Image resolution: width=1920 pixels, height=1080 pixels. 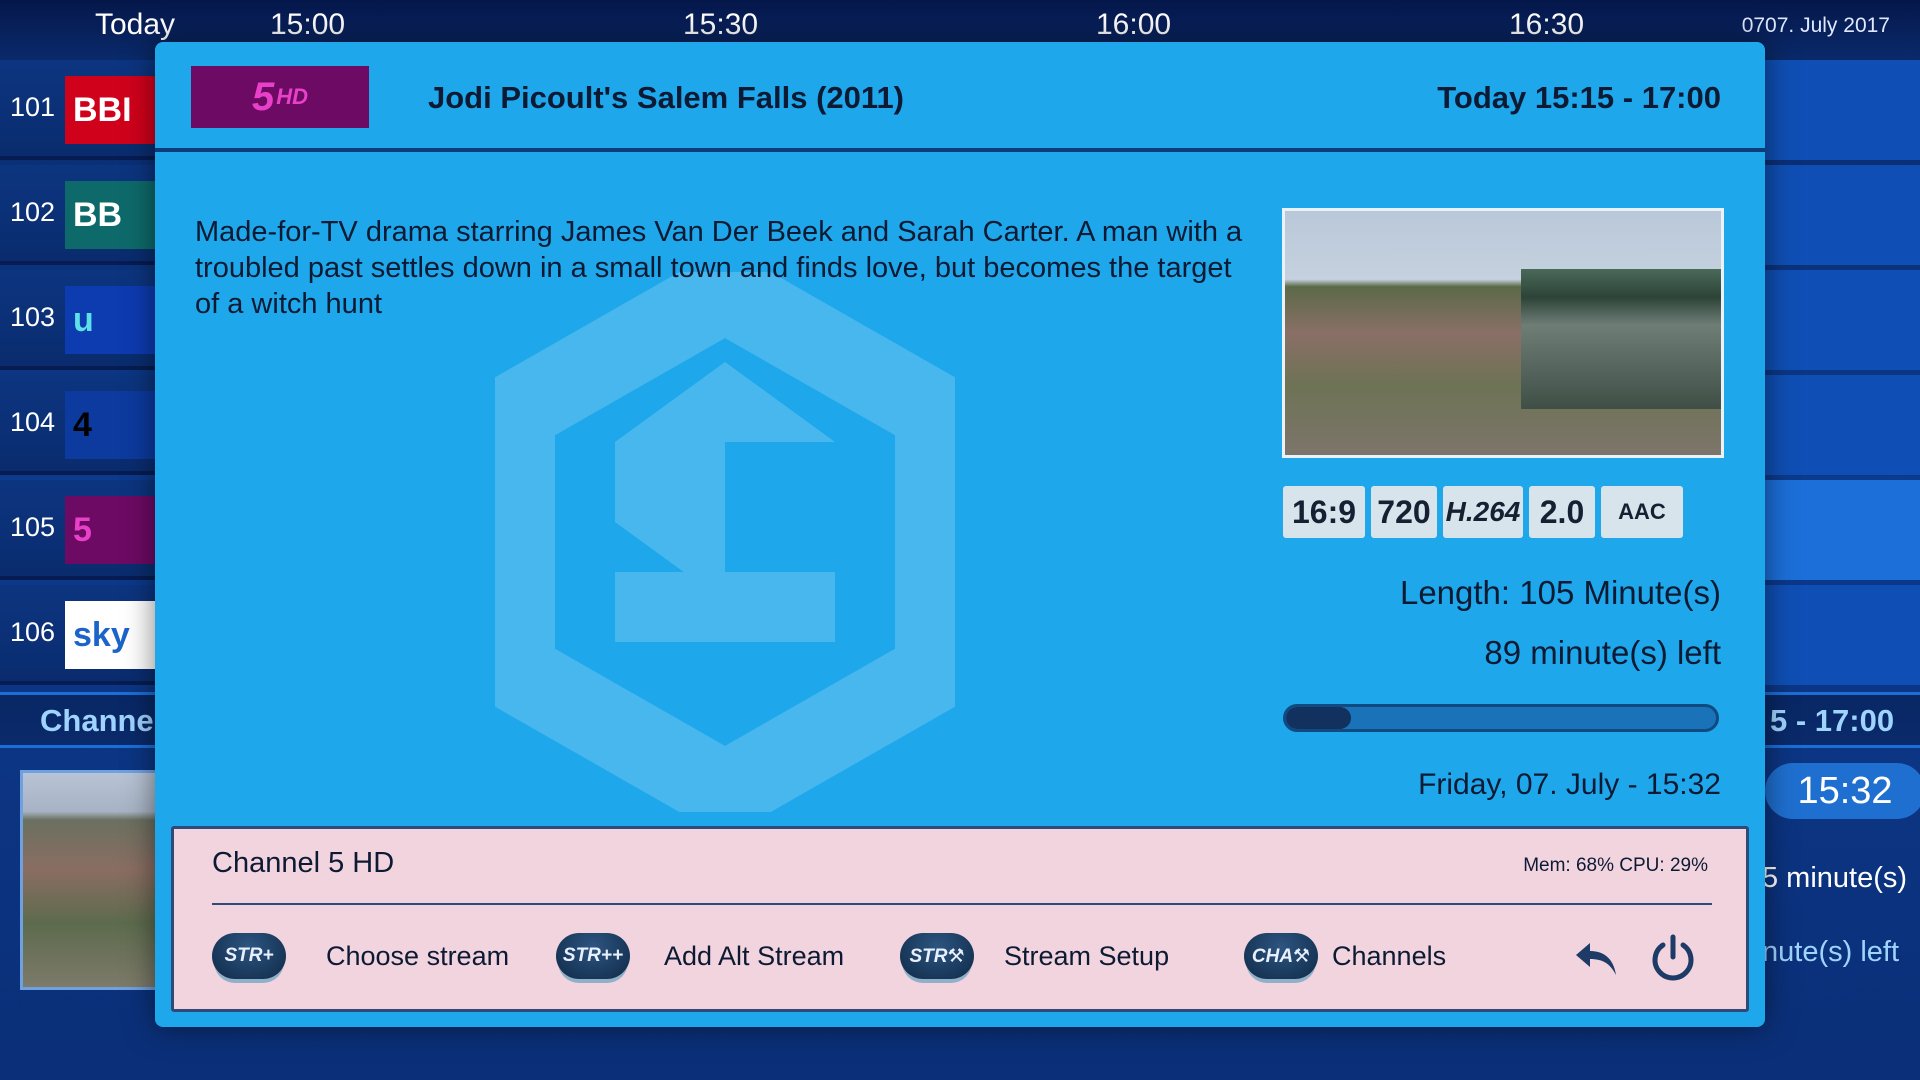 What do you see at coordinates (1621, 339) in the screenshot?
I see `preview-stand` at bounding box center [1621, 339].